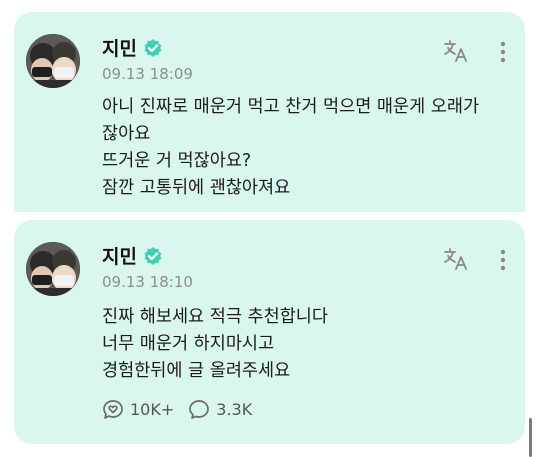  Describe the element at coordinates (177, 409) in the screenshot. I see `post-actions: 10K+ 3.3K` at that location.